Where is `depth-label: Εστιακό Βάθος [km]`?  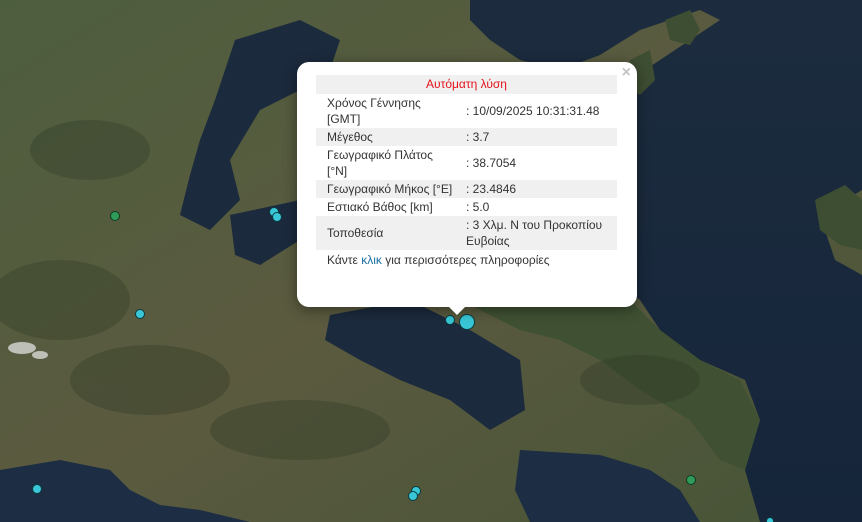 depth-label: Εστιακό Βάθος [km] is located at coordinates (380, 207).